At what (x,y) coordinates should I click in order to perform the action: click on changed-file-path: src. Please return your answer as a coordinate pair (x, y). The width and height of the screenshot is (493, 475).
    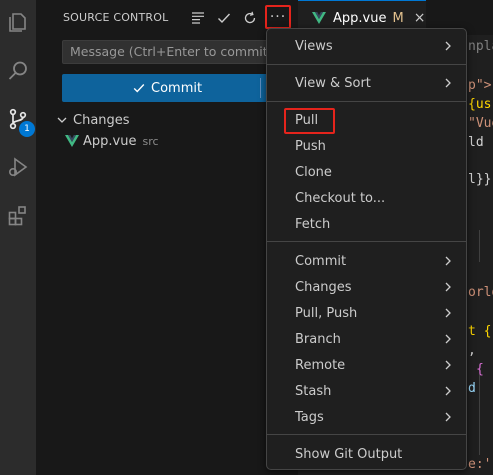
    Looking at the image, I should click on (150, 141).